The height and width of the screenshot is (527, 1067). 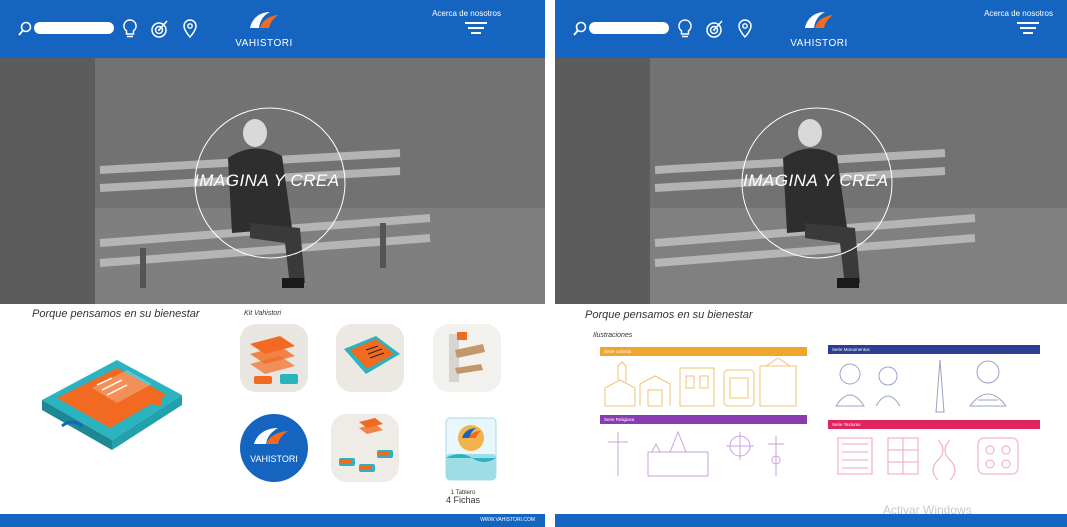 What do you see at coordinates (934, 424) in the screenshot?
I see `series-header-texturas: Serie Texturas` at bounding box center [934, 424].